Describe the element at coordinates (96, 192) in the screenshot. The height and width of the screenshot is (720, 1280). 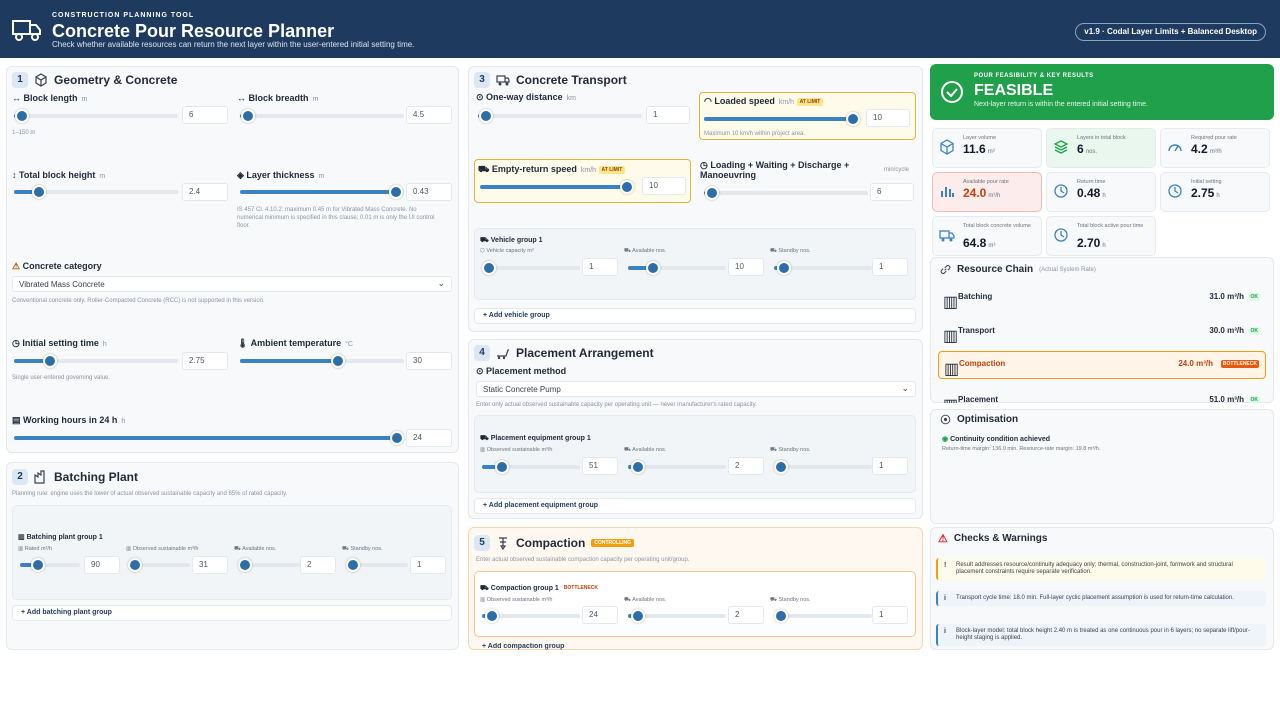
I see `total-height-slider` at that location.